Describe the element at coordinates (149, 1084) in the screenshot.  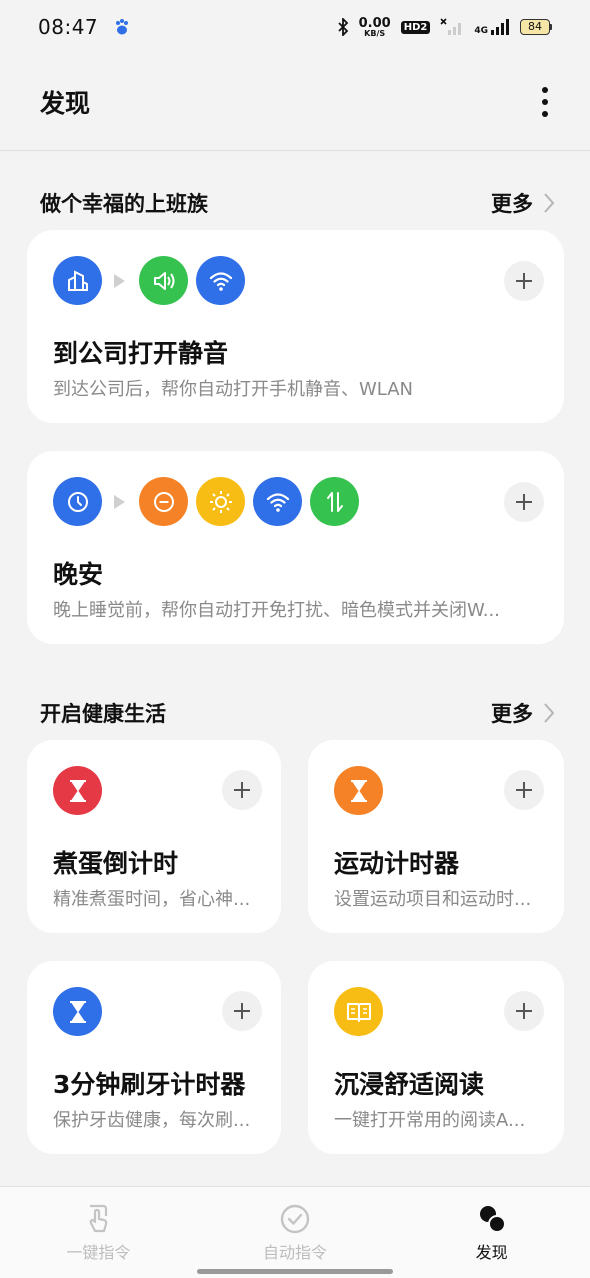
I see `card-title: 3分钟刷牙计时器` at that location.